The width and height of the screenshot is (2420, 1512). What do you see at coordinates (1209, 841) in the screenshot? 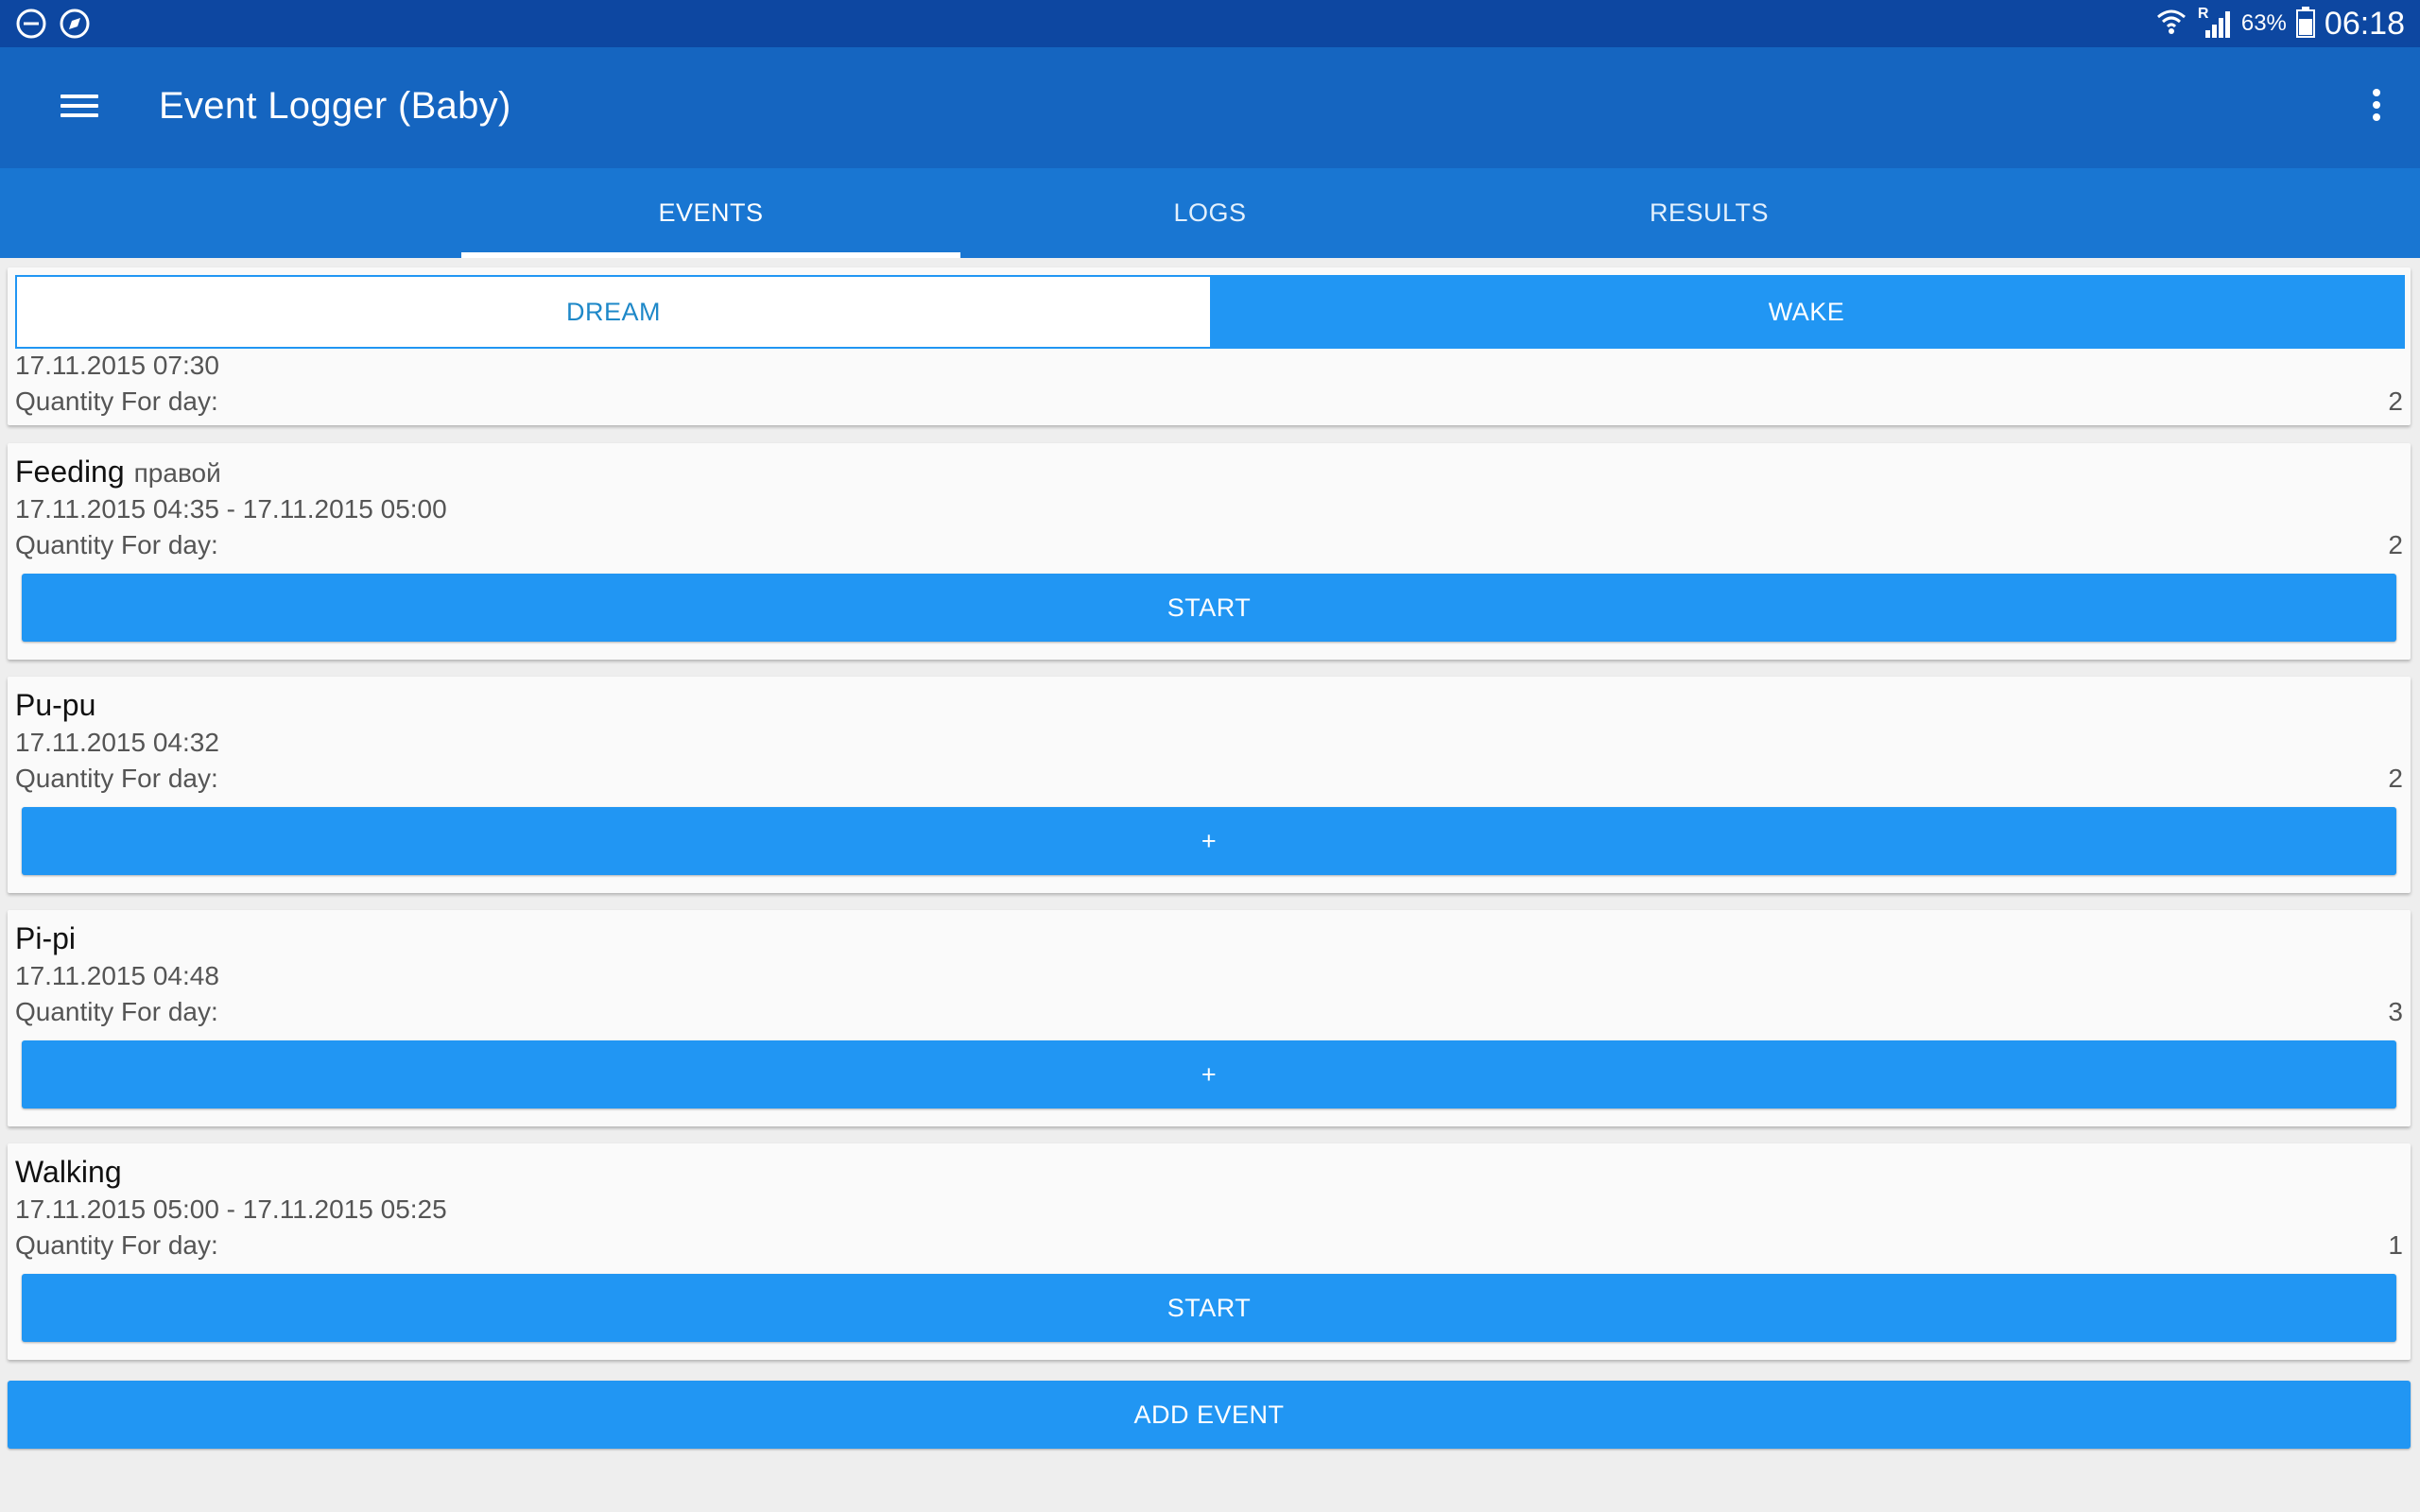
I see `pu-pu-add-button: +` at bounding box center [1209, 841].